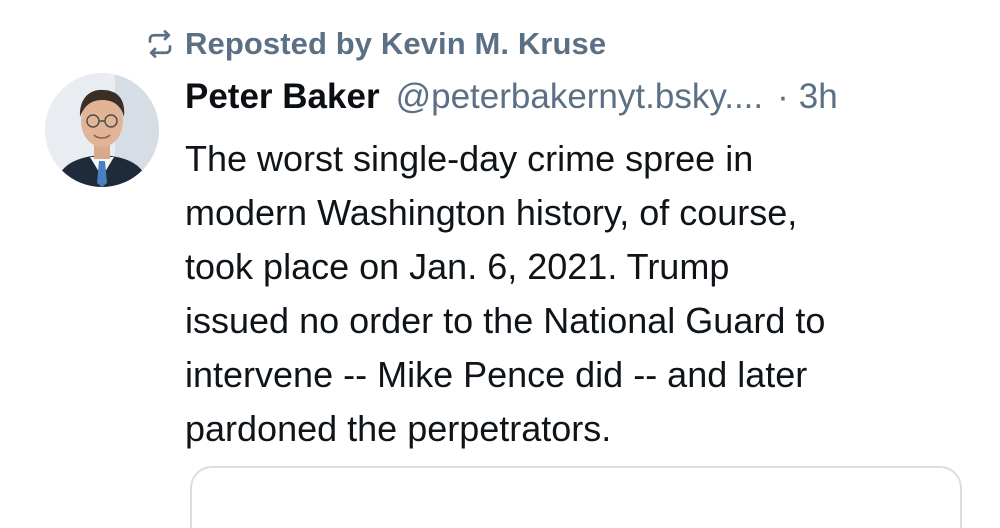 This screenshot has height=528, width=1000. Describe the element at coordinates (102, 130) in the screenshot. I see `author-avatar` at that location.